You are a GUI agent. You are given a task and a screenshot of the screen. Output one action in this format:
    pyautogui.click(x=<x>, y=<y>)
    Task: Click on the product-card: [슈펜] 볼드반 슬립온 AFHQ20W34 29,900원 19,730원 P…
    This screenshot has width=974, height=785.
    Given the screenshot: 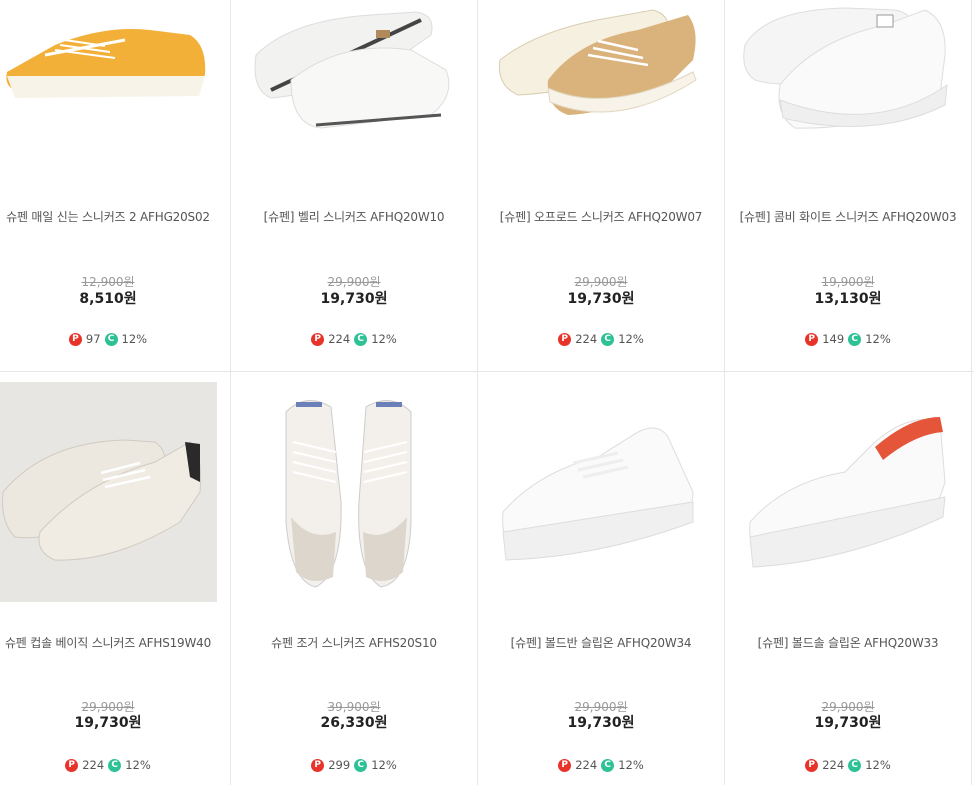 What is the action you would take?
    pyautogui.click(x=601, y=572)
    